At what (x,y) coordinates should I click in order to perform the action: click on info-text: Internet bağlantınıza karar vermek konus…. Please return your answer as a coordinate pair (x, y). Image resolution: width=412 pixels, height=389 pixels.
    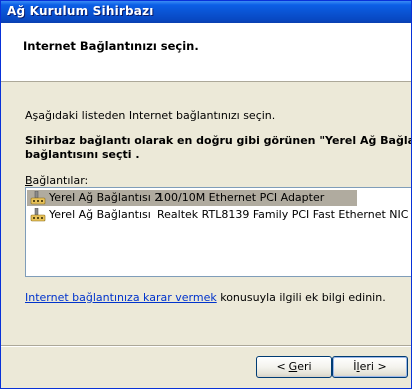
    Looking at the image, I should click on (205, 297).